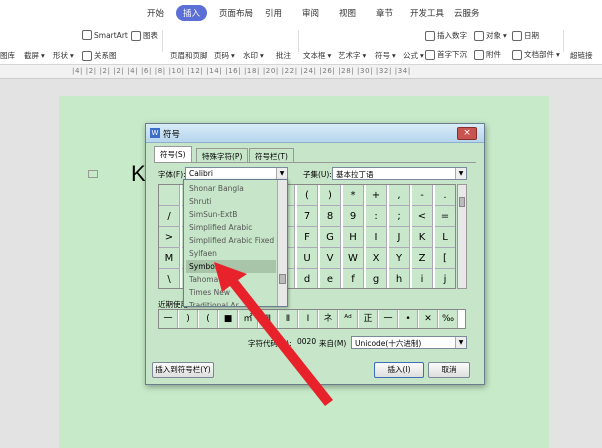 The height and width of the screenshot is (448, 602). What do you see at coordinates (448, 319) in the screenshot?
I see `recent-symbol-cell: ‰` at bounding box center [448, 319].